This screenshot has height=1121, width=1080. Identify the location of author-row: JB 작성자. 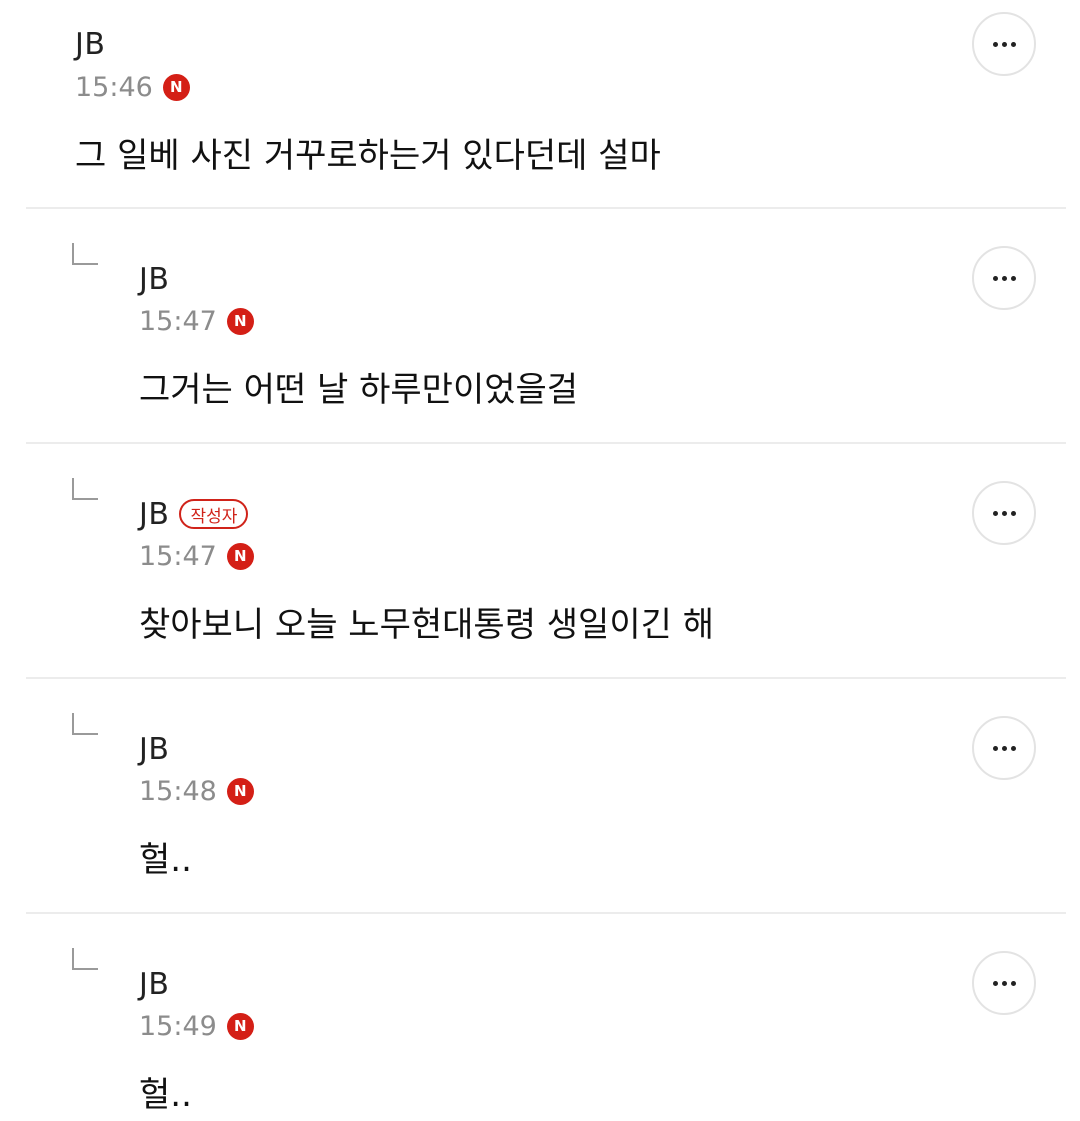
(194, 514).